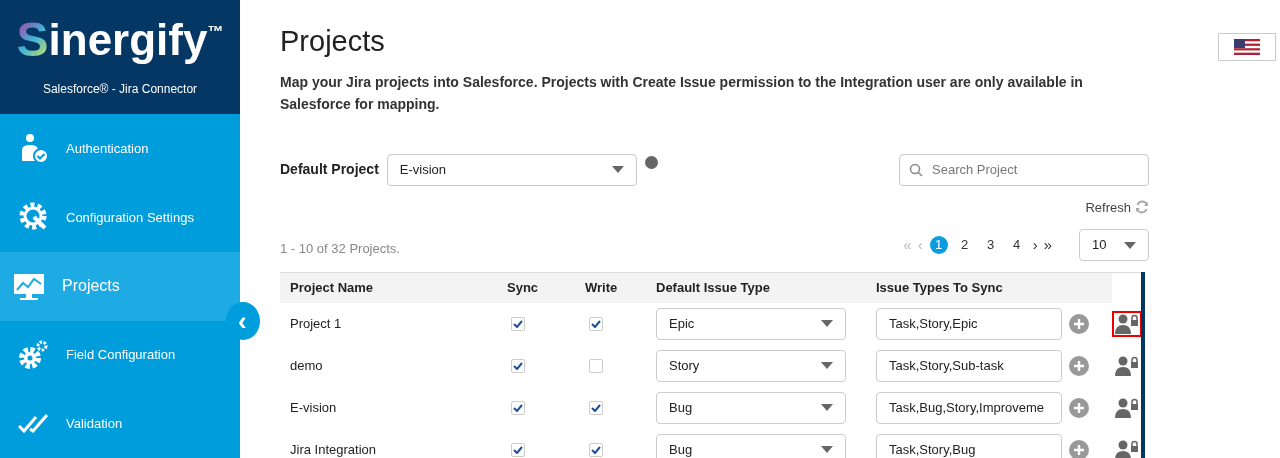 The height and width of the screenshot is (458, 1280). Describe the element at coordinates (751, 365) in the screenshot. I see `issue-type-select: Story` at that location.